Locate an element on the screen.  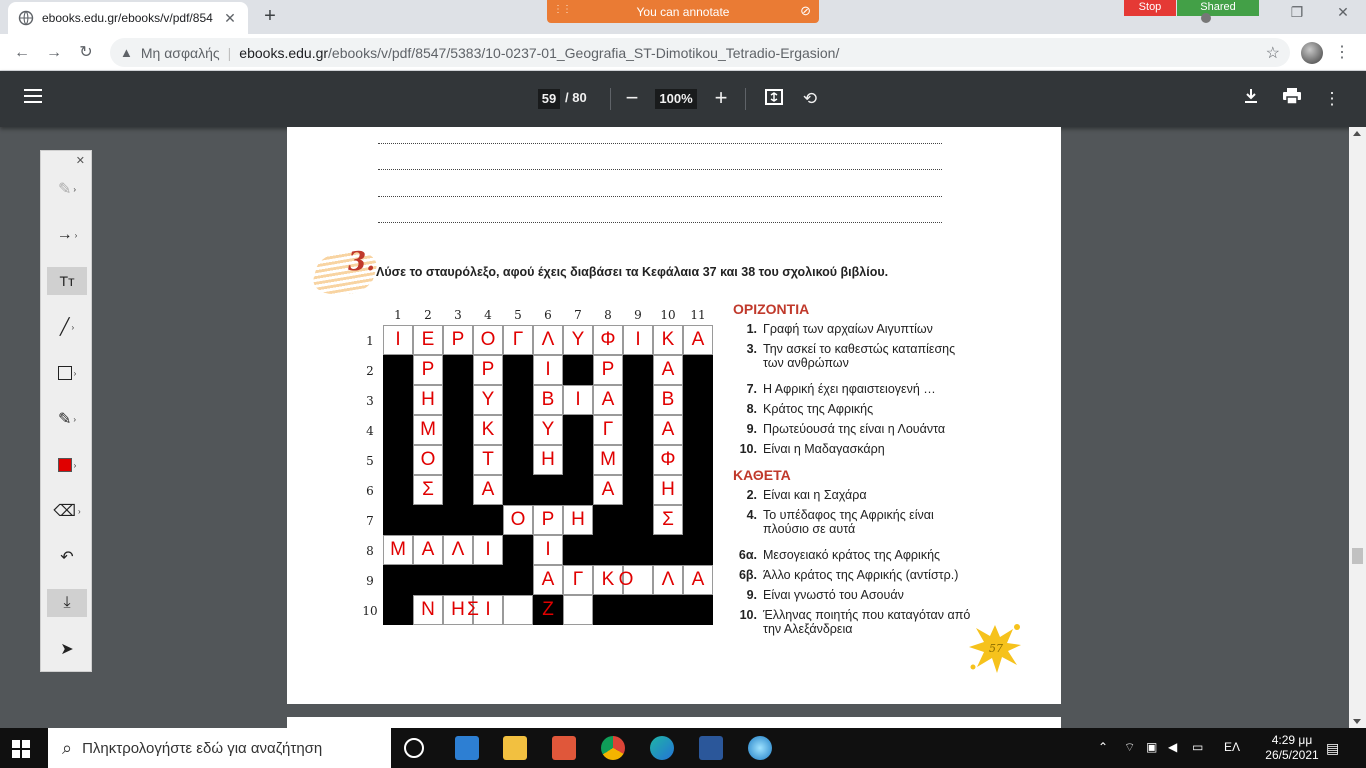
word-icon is located at coordinates (711, 748).